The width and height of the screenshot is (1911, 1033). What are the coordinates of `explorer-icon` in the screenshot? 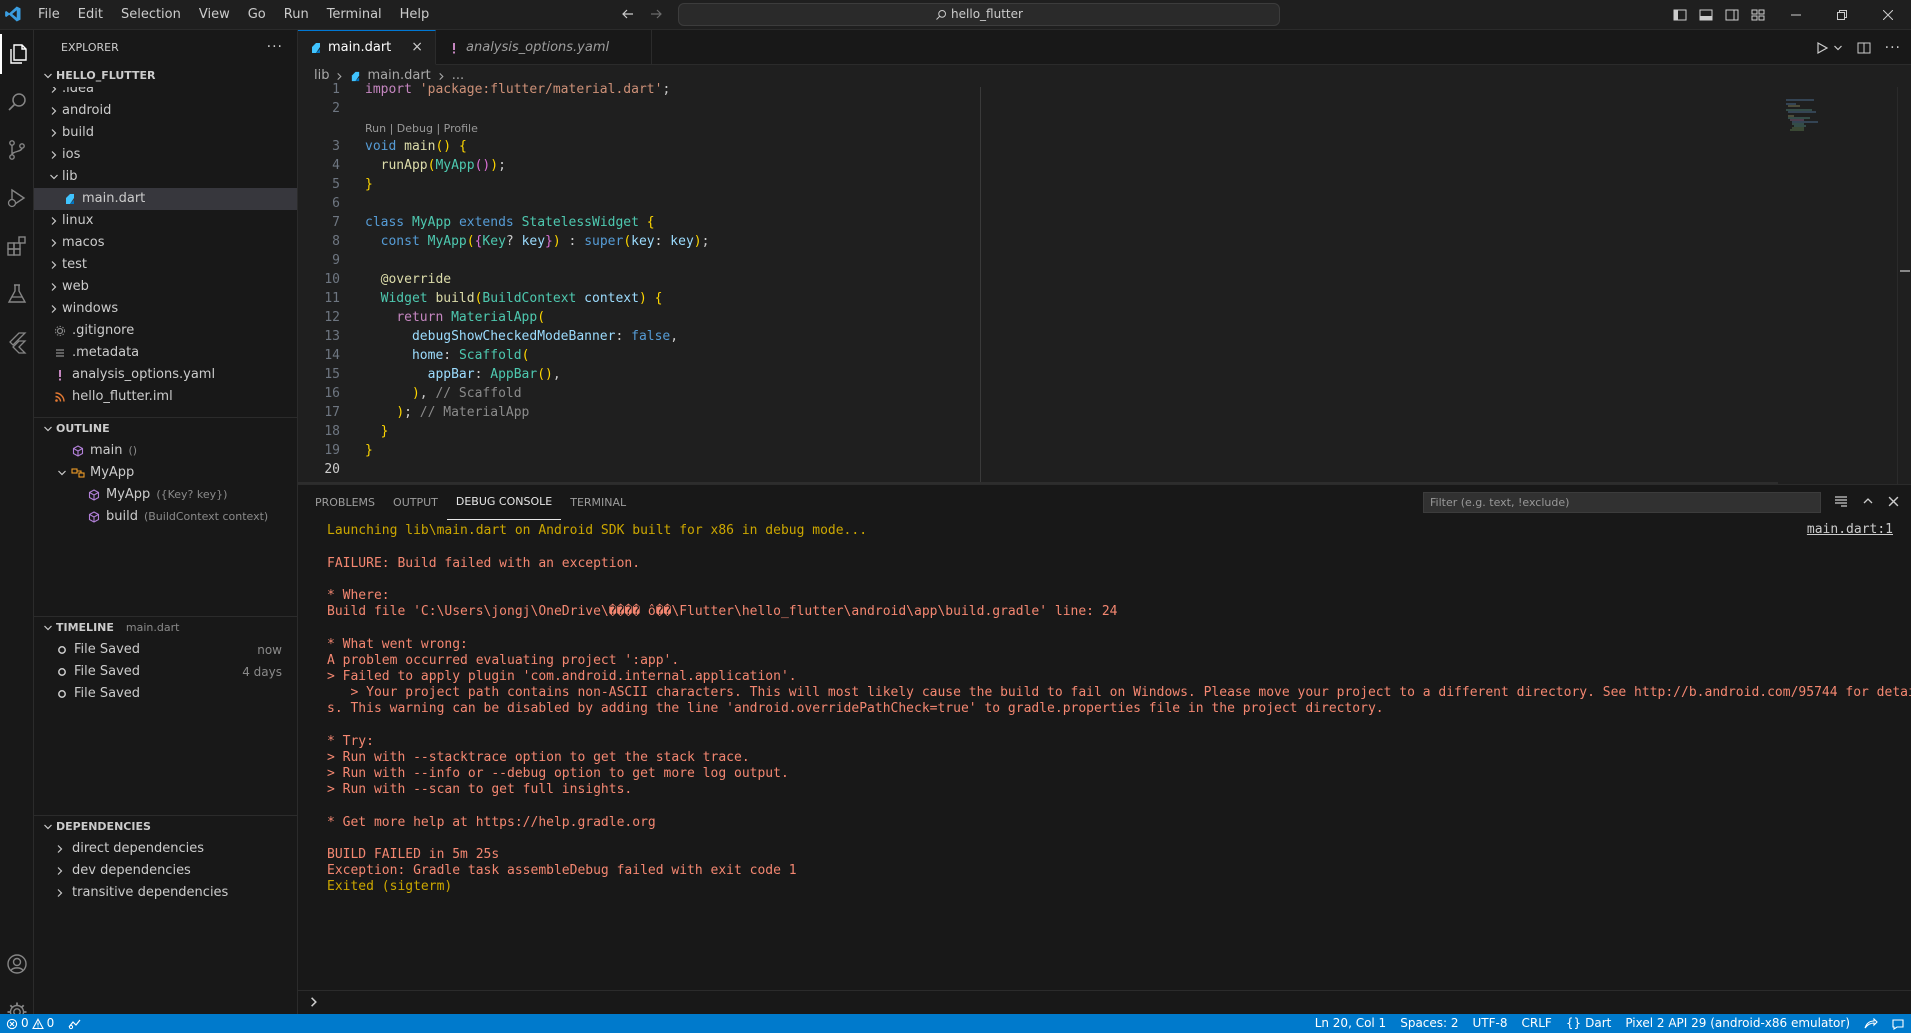 It's located at (17, 54).